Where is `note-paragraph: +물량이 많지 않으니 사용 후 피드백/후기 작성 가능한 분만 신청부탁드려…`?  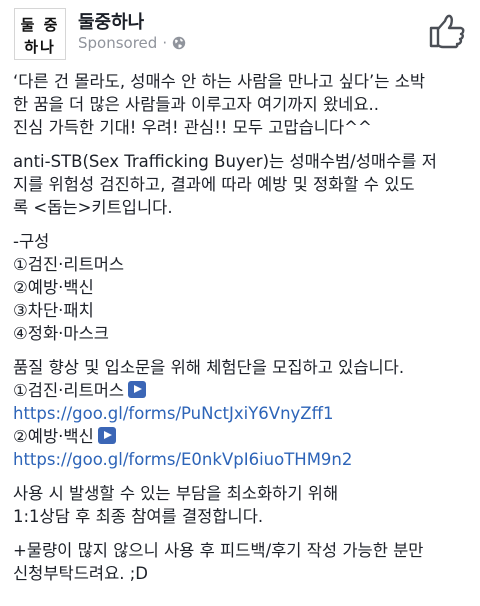 note-paragraph: +물량이 많지 않으니 사용 후 피드백/후기 작성 가능한 분만 신청부탁드려… is located at coordinates (243, 562).